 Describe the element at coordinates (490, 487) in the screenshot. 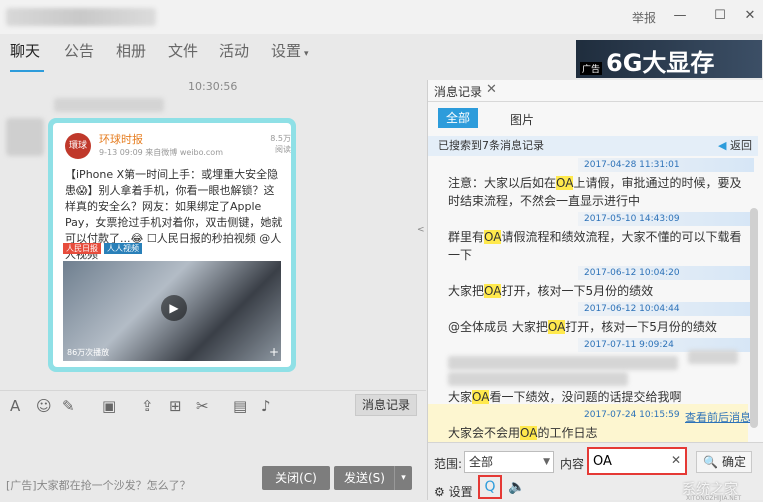

I see `search-toggle-icon: Q` at that location.